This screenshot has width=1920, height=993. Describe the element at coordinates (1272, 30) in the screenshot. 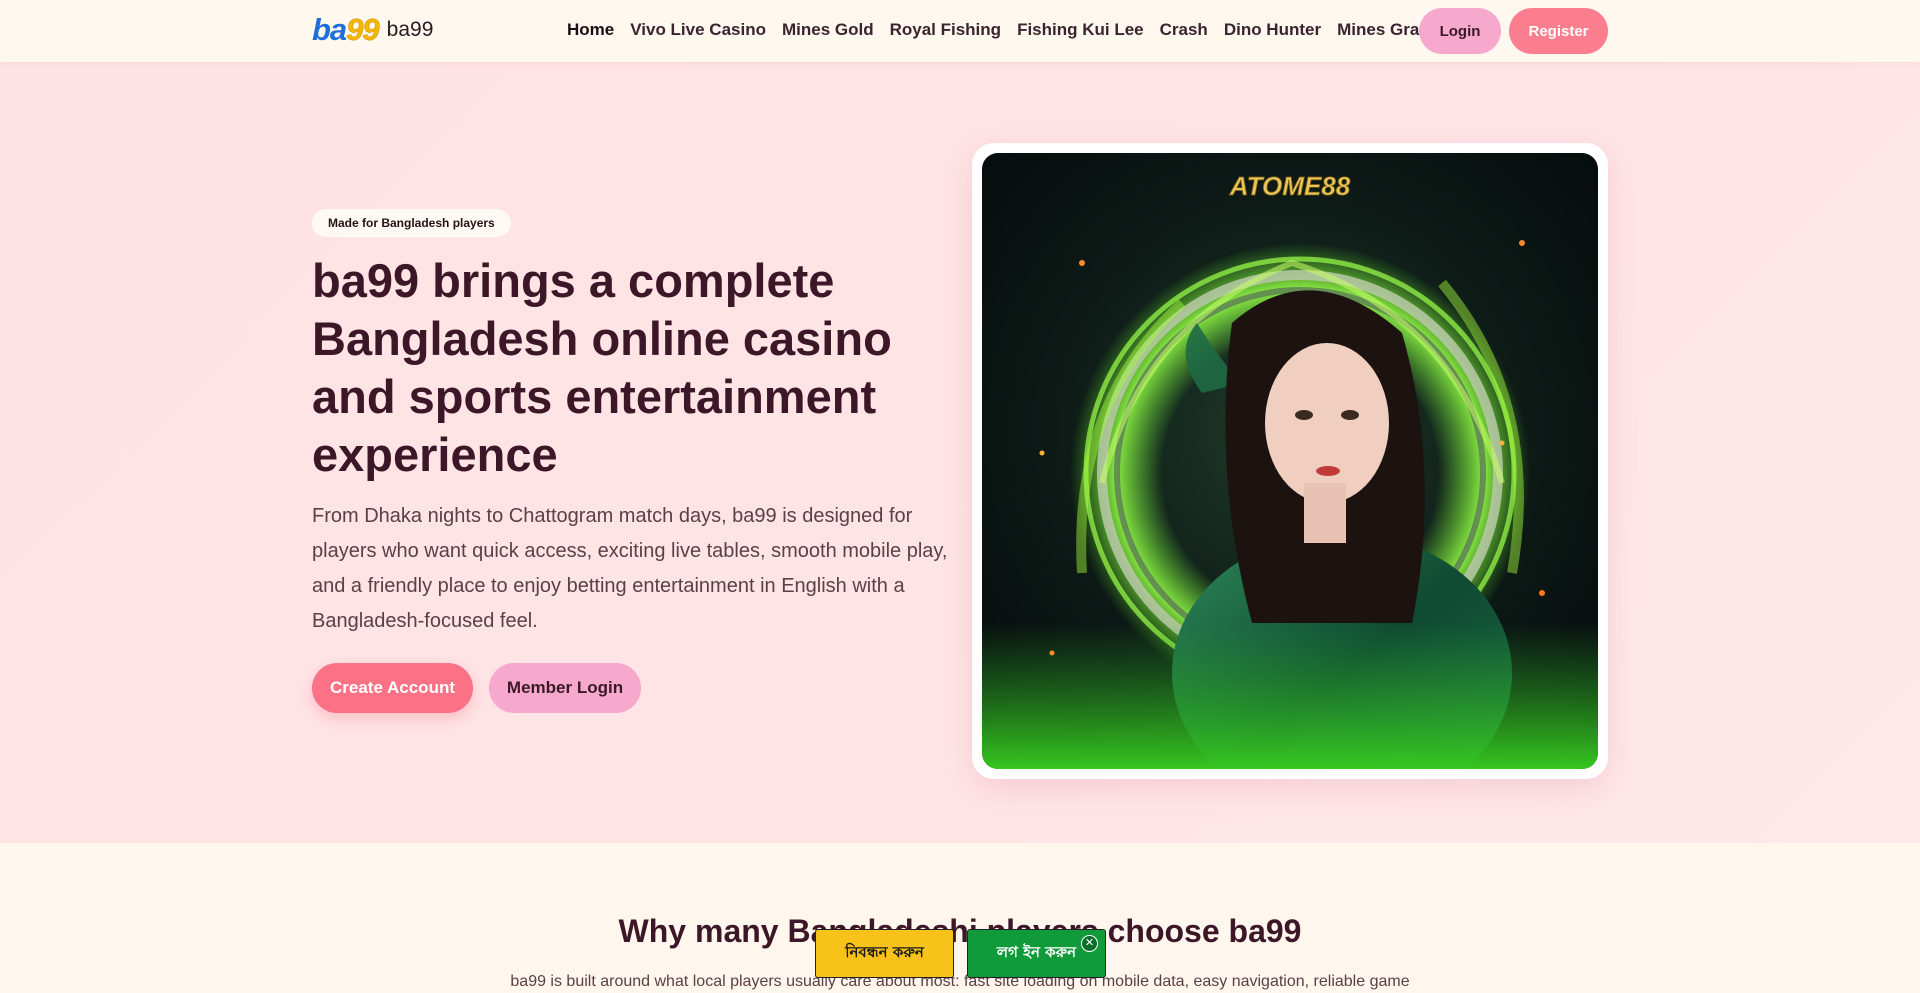

I see `nav-item-dino-hunter: Dino Hunter` at that location.